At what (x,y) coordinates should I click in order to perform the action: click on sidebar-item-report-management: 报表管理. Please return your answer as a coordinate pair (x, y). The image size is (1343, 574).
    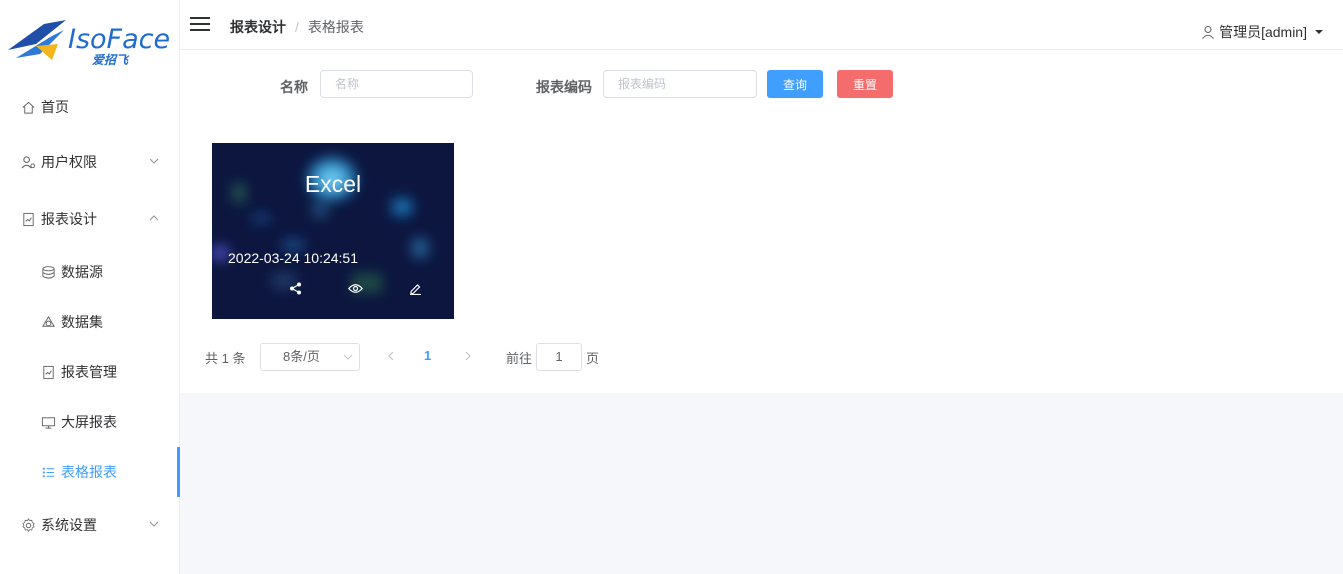
    Looking at the image, I should click on (90, 372).